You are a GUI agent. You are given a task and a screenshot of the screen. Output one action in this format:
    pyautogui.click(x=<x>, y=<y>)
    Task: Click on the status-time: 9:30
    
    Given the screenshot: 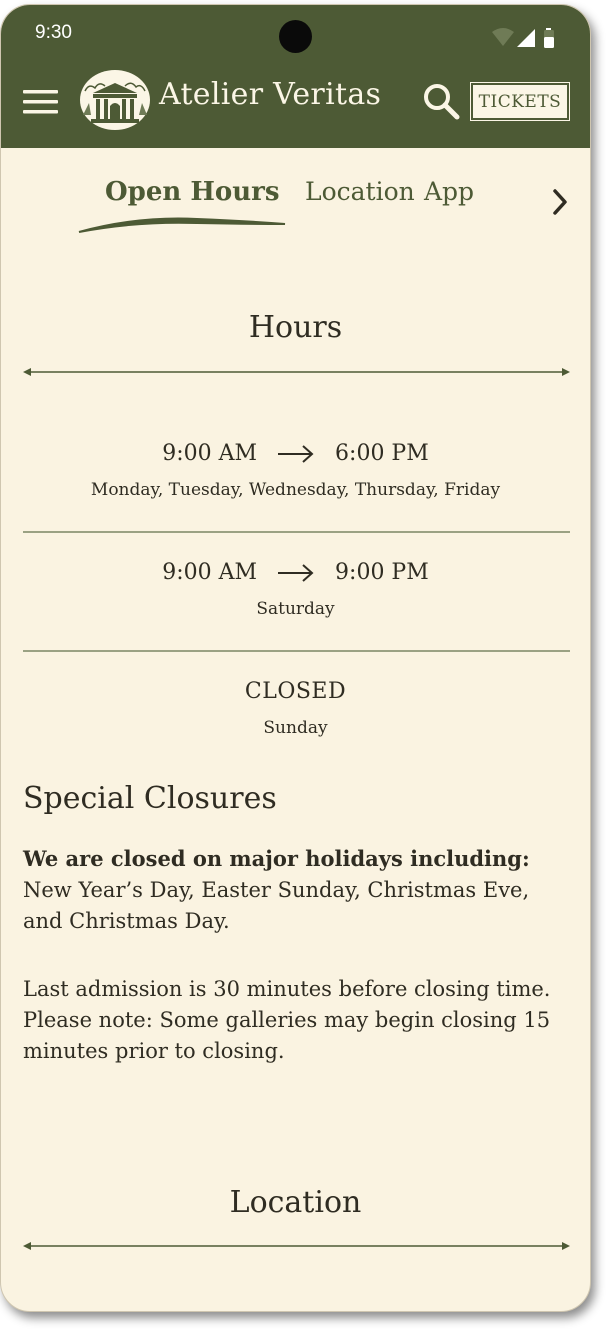 What is the action you would take?
    pyautogui.click(x=53, y=32)
    